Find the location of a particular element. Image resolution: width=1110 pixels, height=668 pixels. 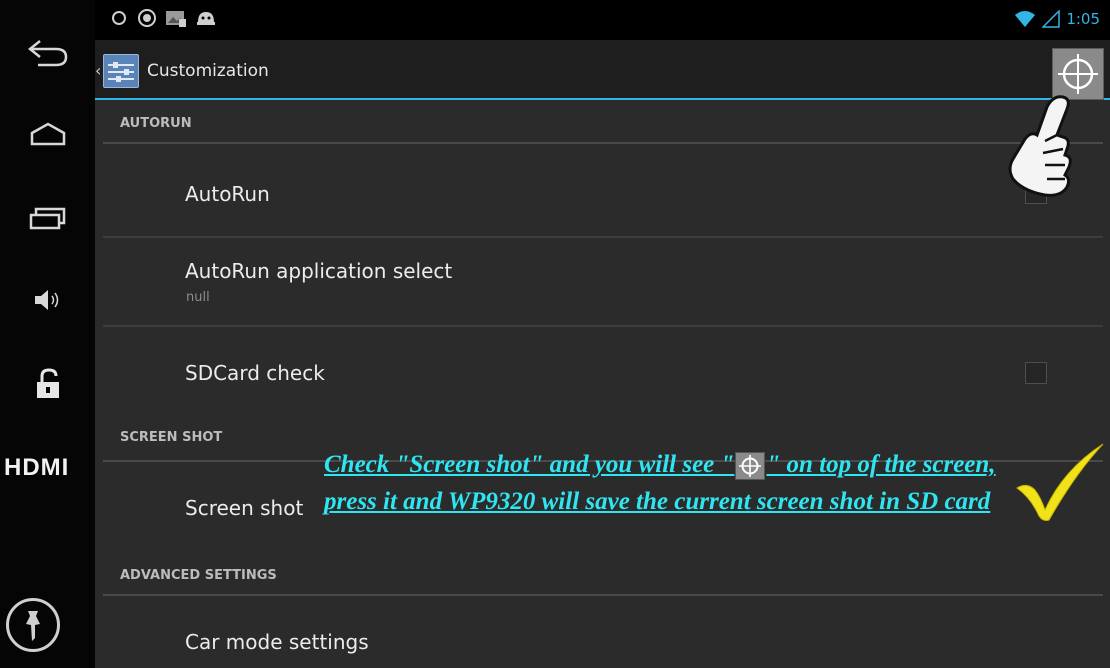

item-title: Car mode settings is located at coordinates (277, 642).